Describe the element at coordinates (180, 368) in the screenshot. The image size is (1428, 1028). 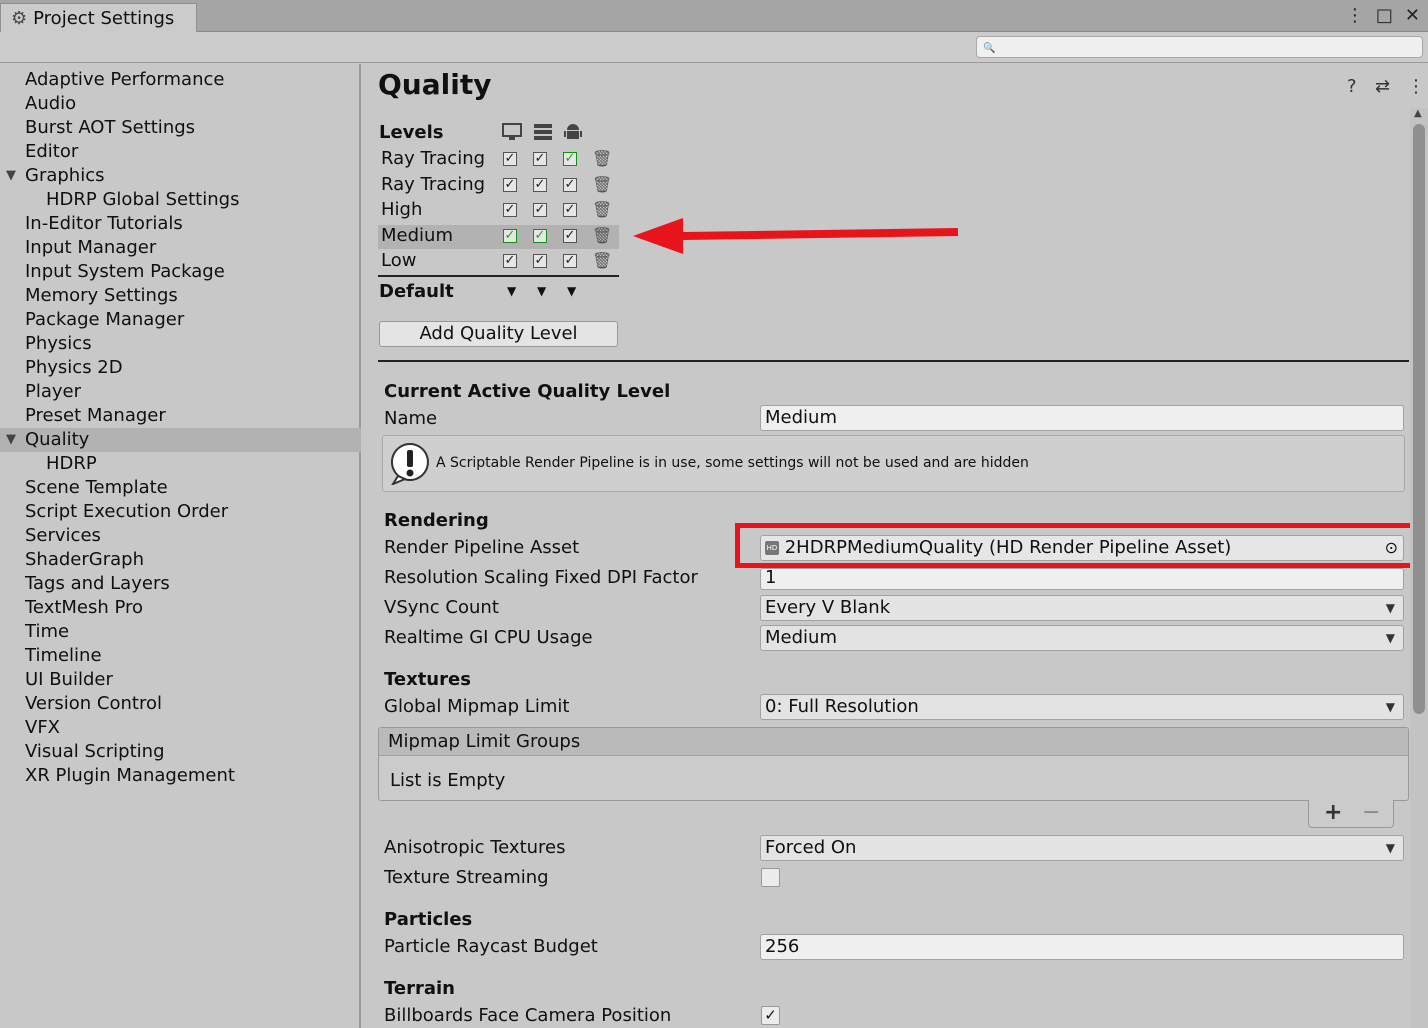
I see `sidebar-item: Physics 2D` at that location.